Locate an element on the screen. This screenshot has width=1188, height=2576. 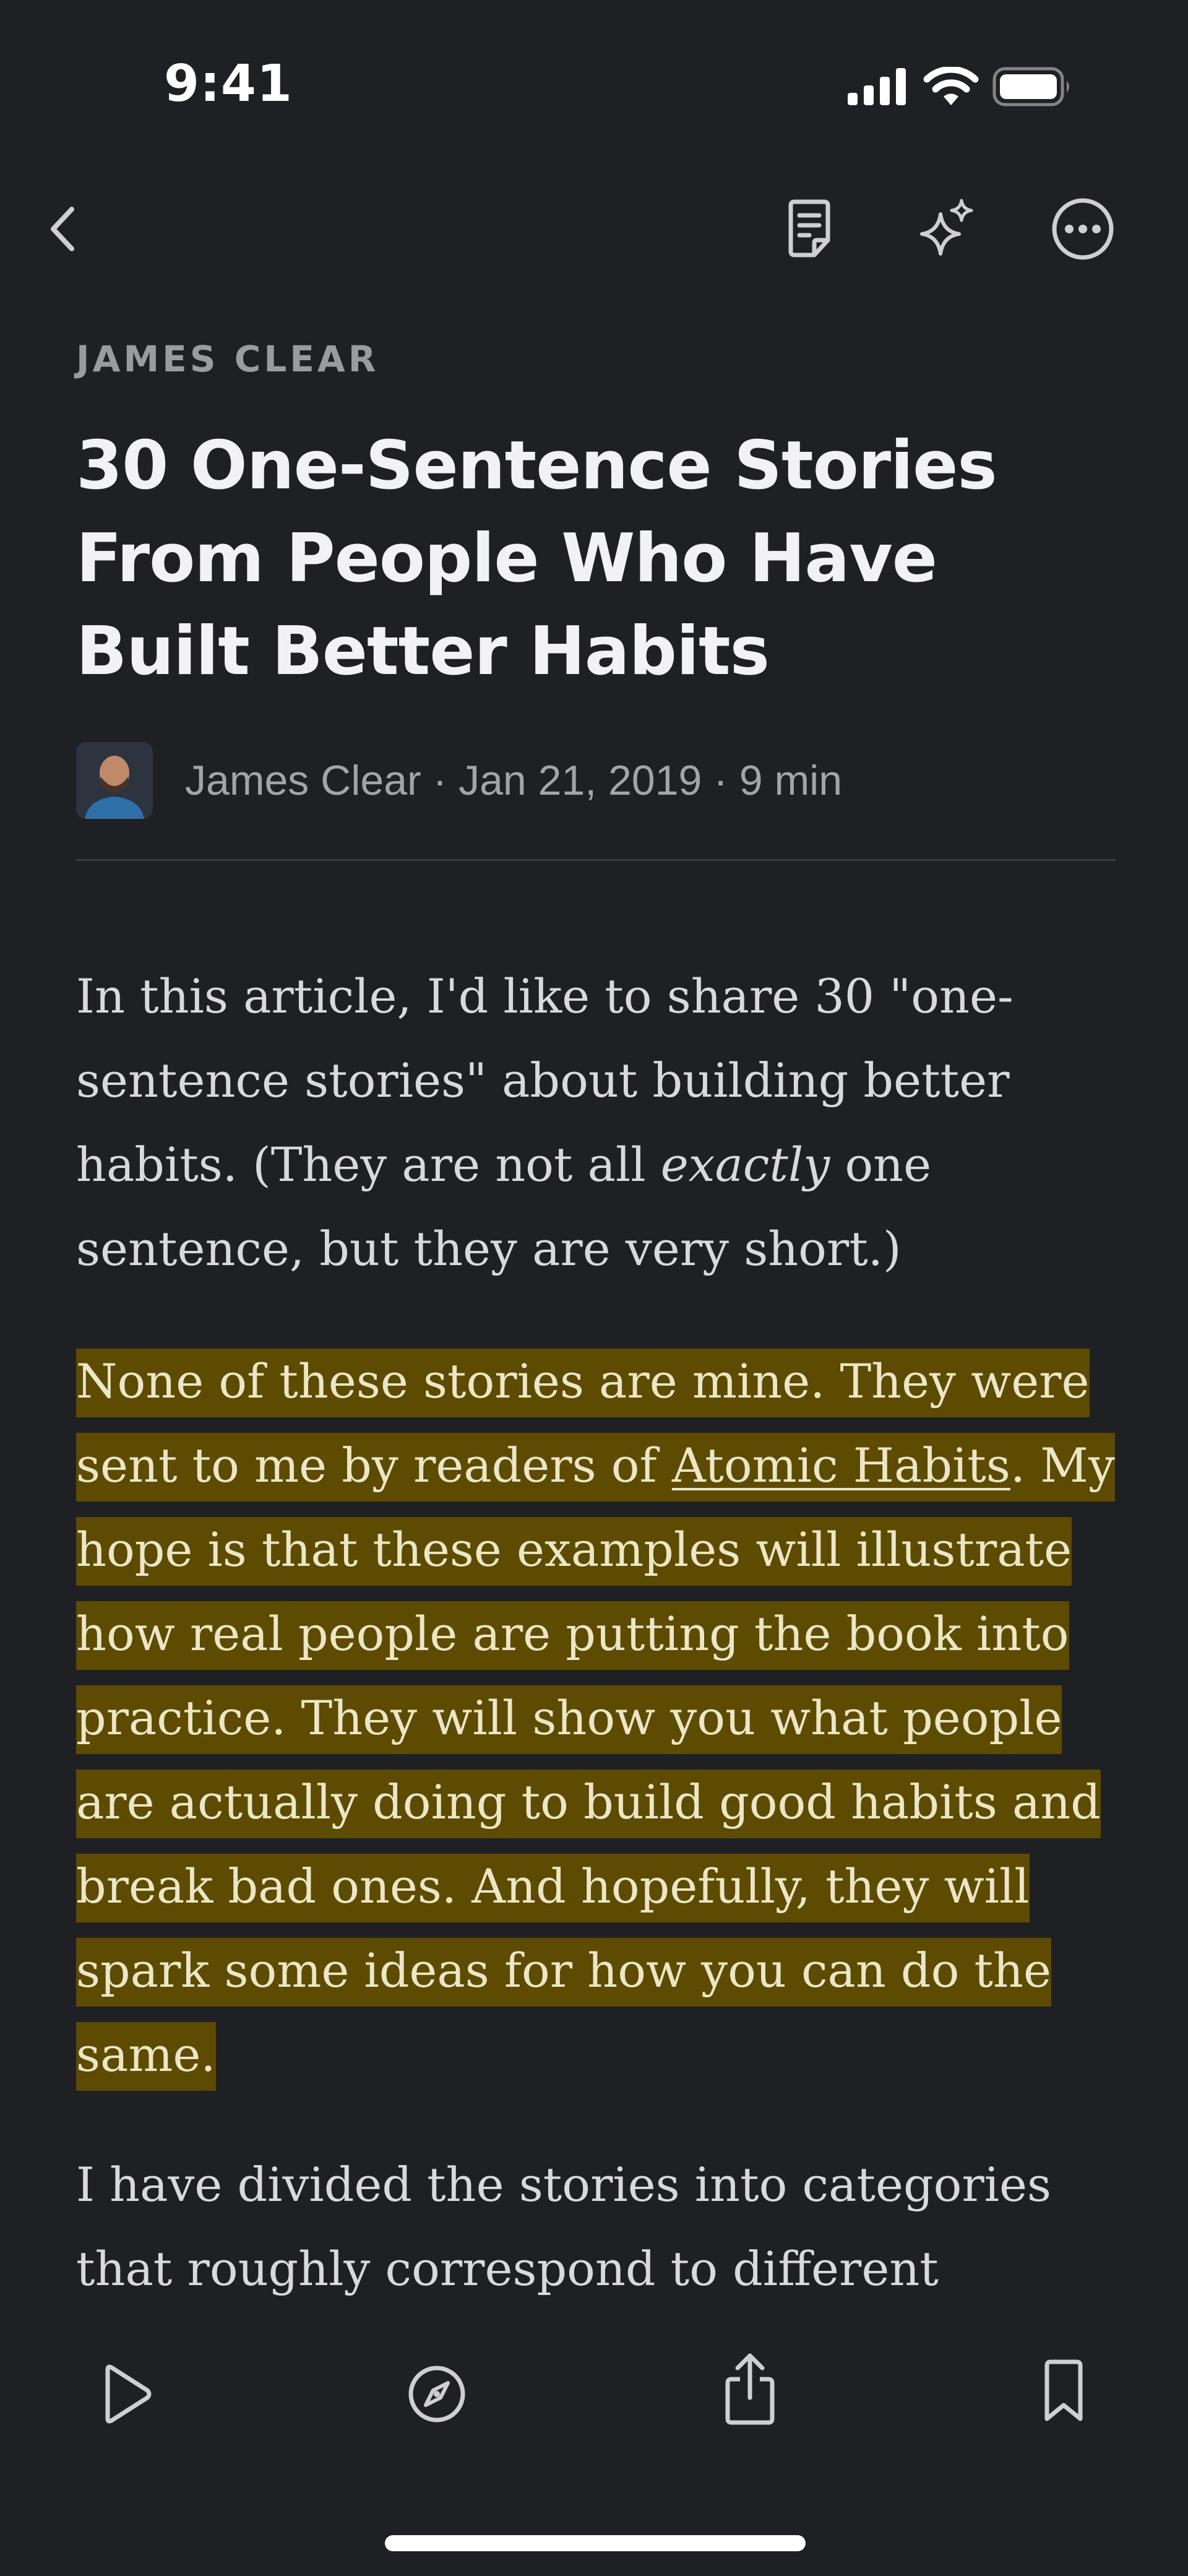
compass-icon is located at coordinates (437, 2394).